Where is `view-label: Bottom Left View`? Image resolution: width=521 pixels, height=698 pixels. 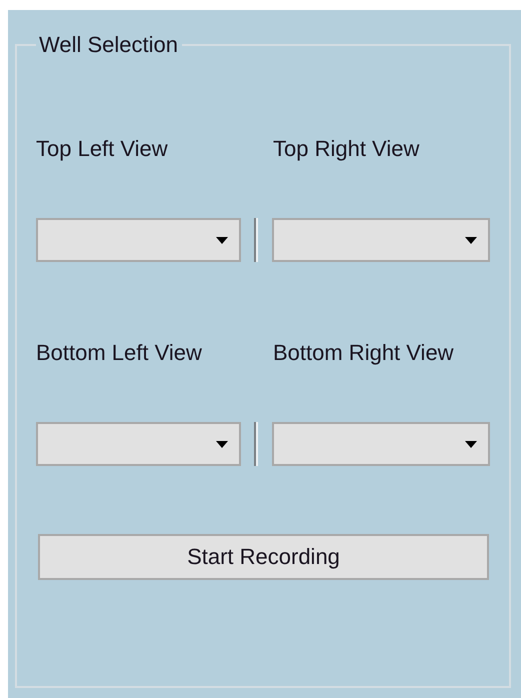
view-label: Bottom Left View is located at coordinates (119, 353).